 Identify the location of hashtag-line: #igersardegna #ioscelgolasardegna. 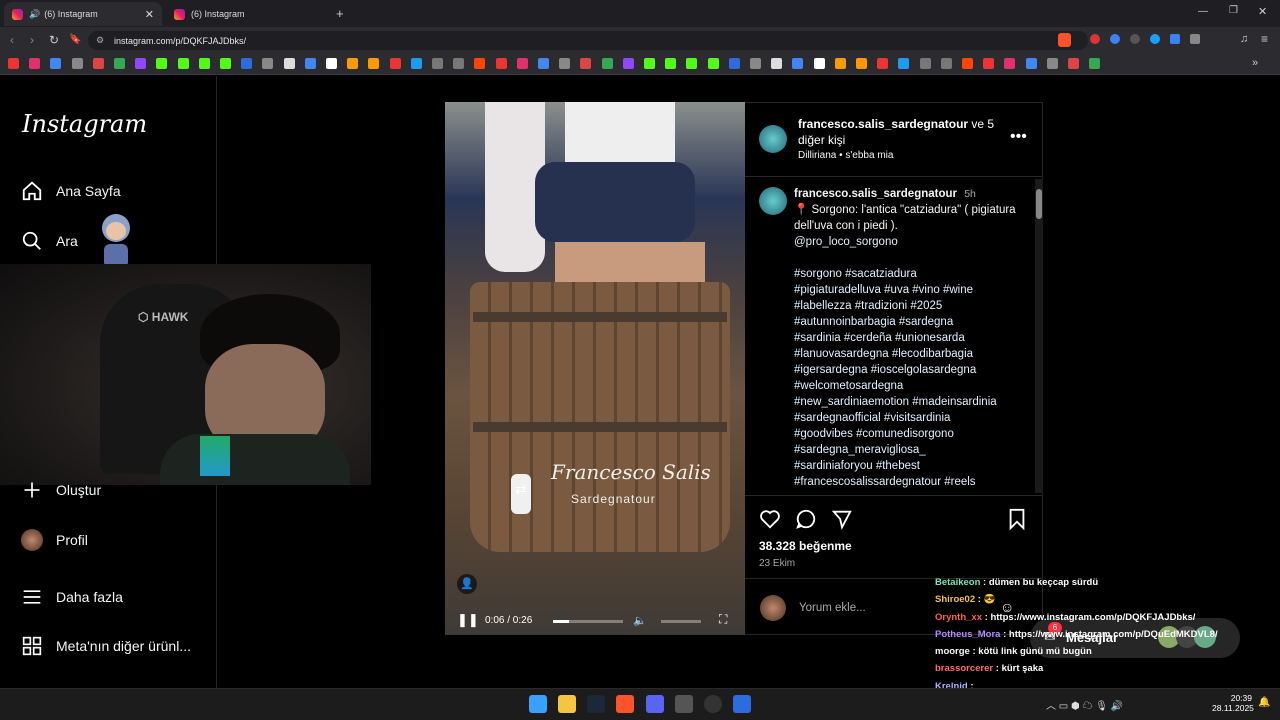
(909, 370).